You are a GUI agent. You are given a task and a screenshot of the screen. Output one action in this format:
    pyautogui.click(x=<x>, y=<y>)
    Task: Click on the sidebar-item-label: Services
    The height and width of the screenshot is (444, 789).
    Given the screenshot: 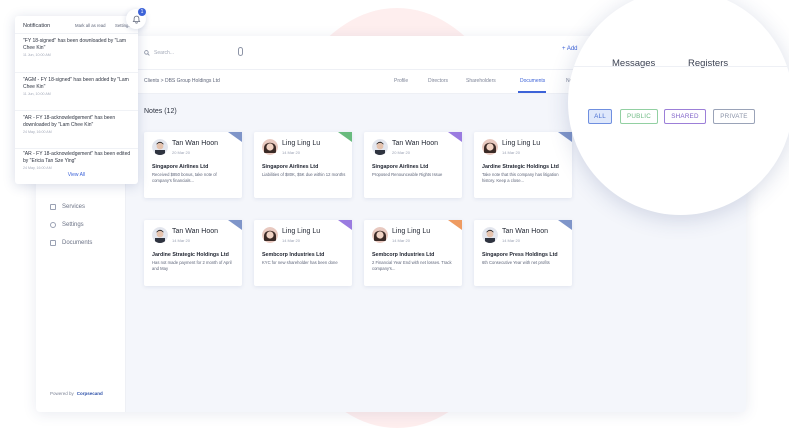 What is the action you would take?
    pyautogui.click(x=74, y=207)
    